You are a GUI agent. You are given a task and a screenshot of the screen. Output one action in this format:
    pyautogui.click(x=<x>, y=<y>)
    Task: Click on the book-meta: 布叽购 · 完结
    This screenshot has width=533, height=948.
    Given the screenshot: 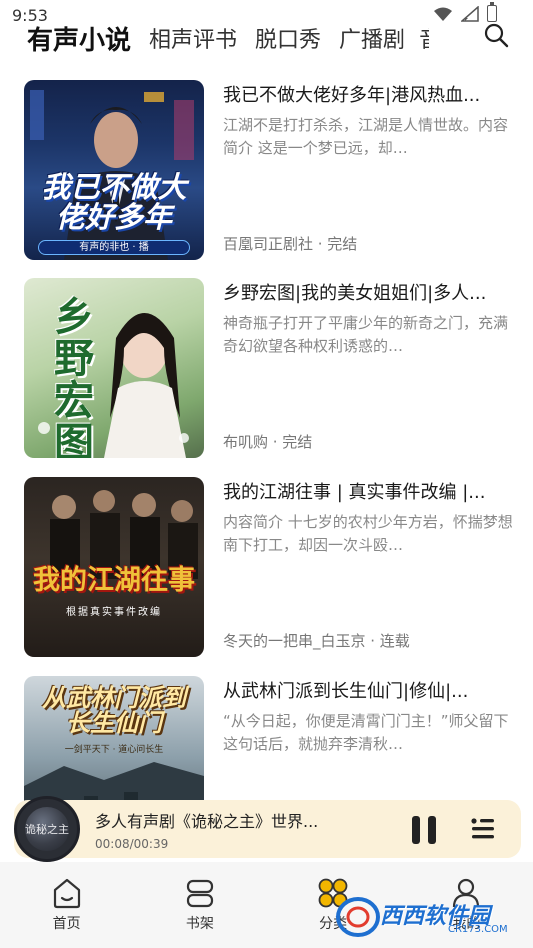 What is the action you would take?
    pyautogui.click(x=268, y=442)
    